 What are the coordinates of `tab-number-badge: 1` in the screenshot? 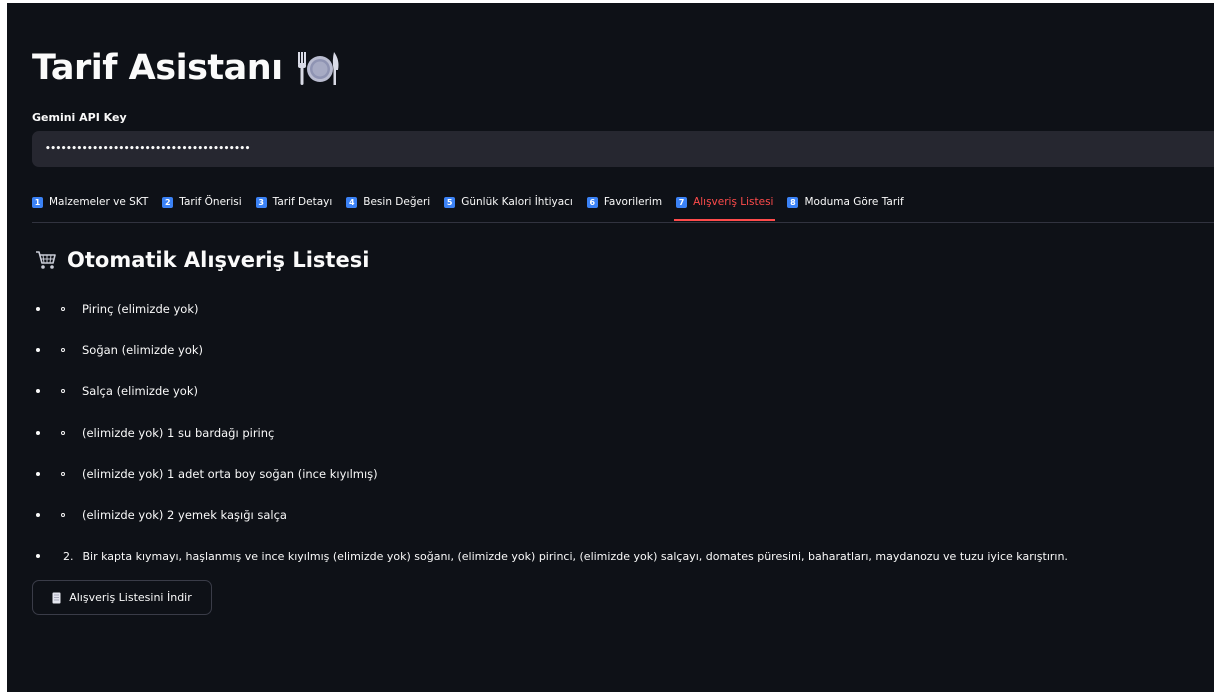 It's located at (37, 202).